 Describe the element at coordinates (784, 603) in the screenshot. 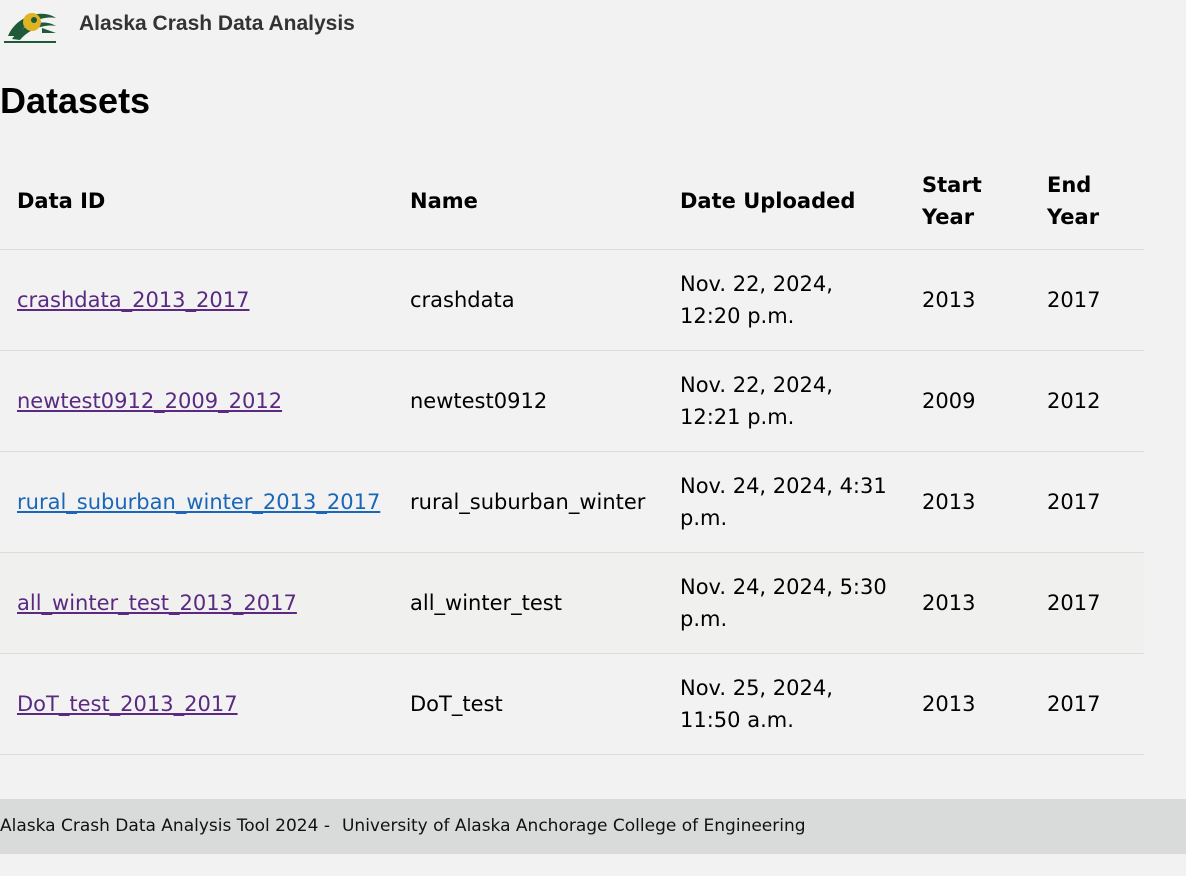

I see `cell-date-uploaded: Nov. 24, 2024, 5:30 p.m.` at that location.